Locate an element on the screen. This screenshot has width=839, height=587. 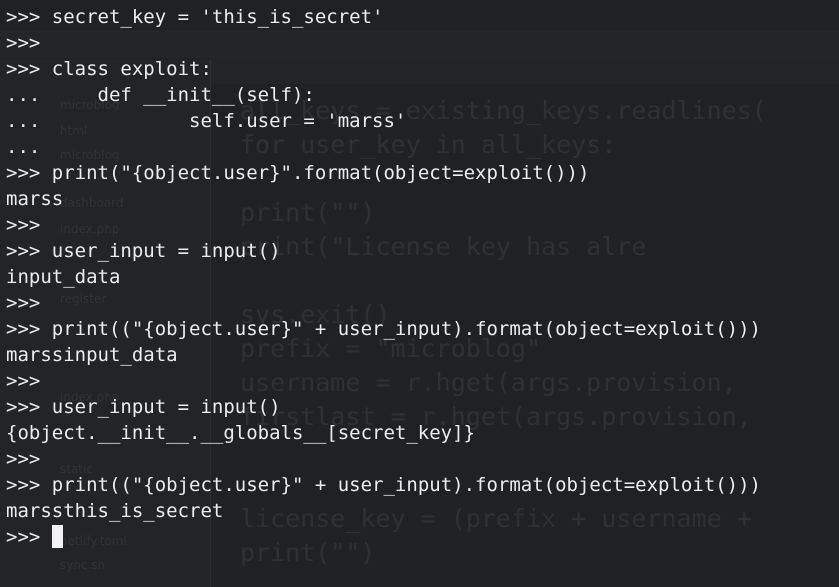
text-cursor is located at coordinates (57, 536).